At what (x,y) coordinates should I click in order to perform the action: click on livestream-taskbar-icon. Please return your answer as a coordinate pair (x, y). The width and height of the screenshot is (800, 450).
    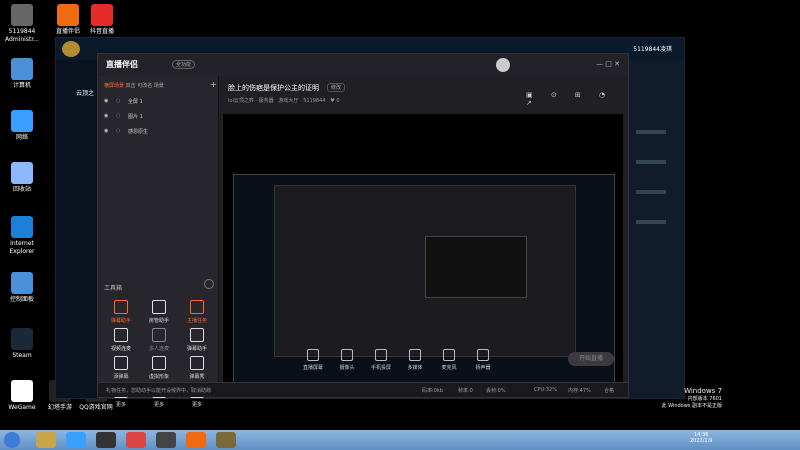
    Looking at the image, I should click on (196, 440).